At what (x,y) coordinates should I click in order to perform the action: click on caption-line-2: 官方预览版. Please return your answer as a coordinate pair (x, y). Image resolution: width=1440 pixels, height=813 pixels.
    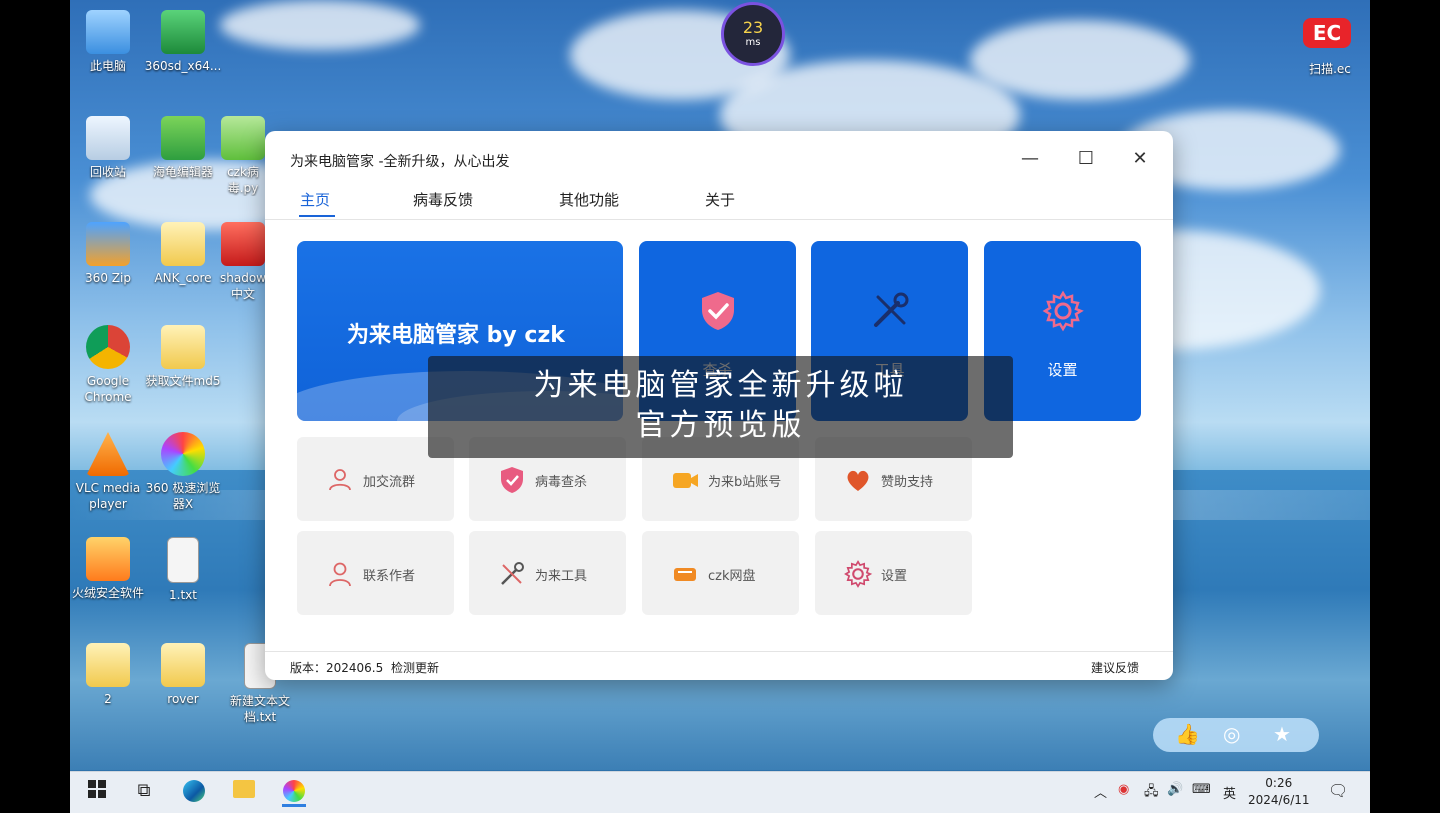
    Looking at the image, I should click on (720, 425).